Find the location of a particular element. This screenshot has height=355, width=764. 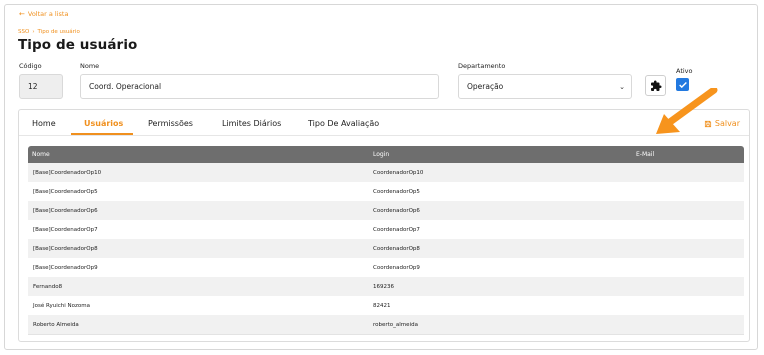

table-row: [Base]CoordenadorOp6 CoordenadorOp6 is located at coordinates (386, 210).